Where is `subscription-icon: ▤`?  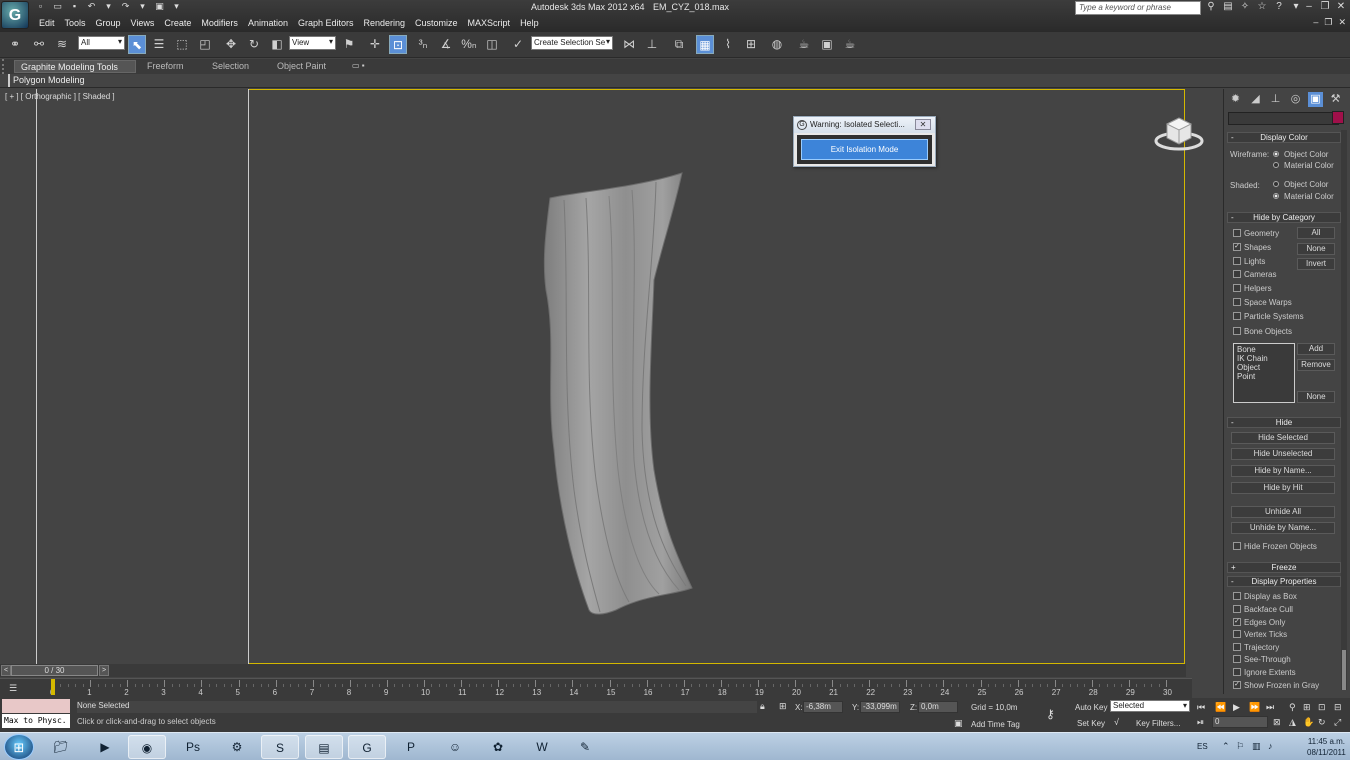 subscription-icon: ▤ is located at coordinates (1228, 7).